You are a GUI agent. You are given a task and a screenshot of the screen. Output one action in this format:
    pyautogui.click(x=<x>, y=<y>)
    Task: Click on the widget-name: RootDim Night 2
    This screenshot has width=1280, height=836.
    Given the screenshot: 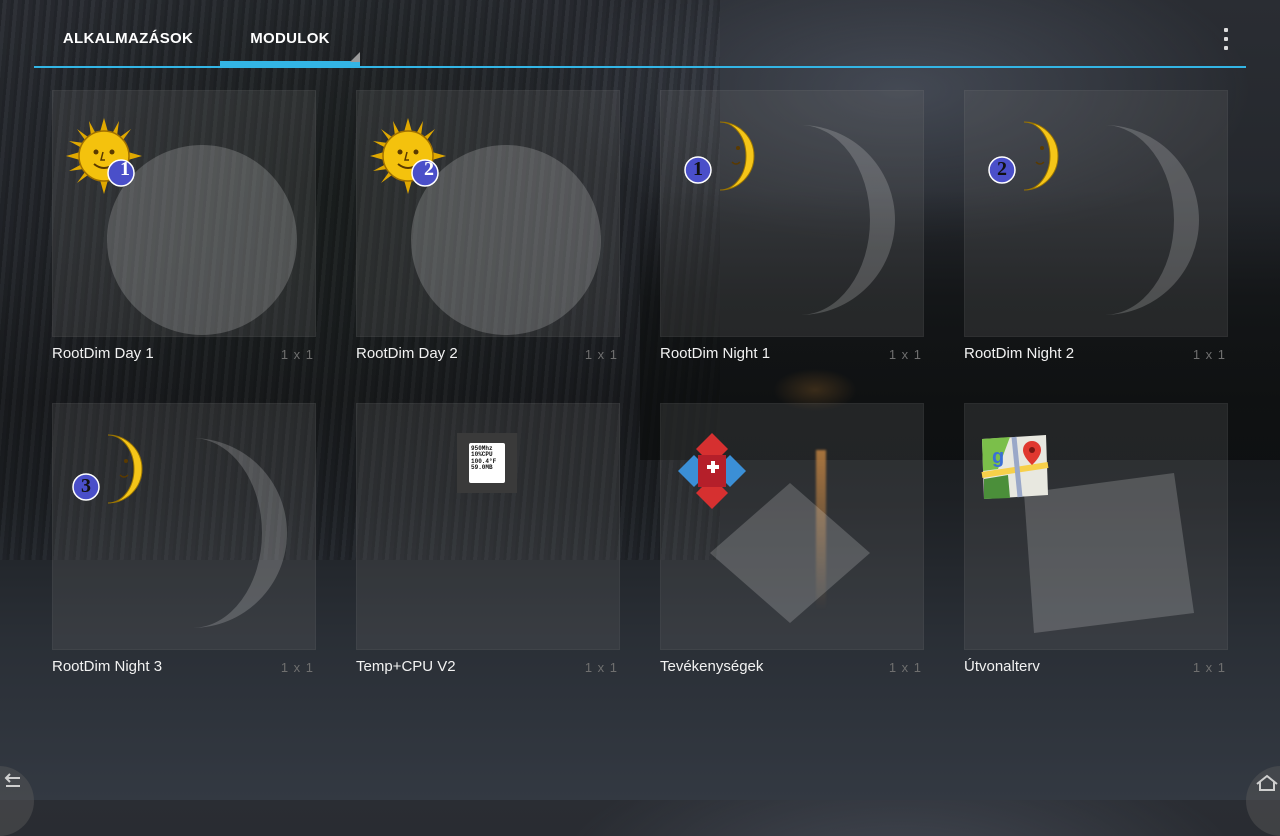 What is the action you would take?
    pyautogui.click(x=1019, y=353)
    